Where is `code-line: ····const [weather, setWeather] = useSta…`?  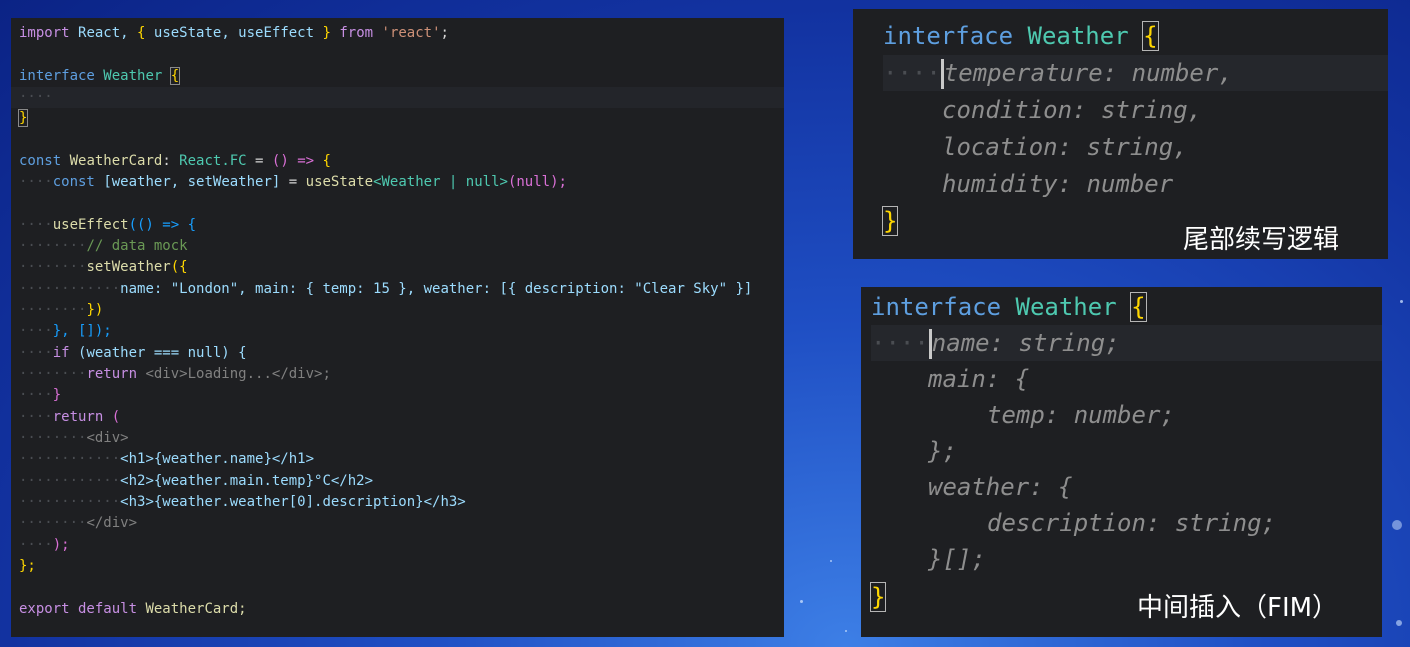
code-line: ····const [weather, setWeather] = useSta… is located at coordinates (293, 182).